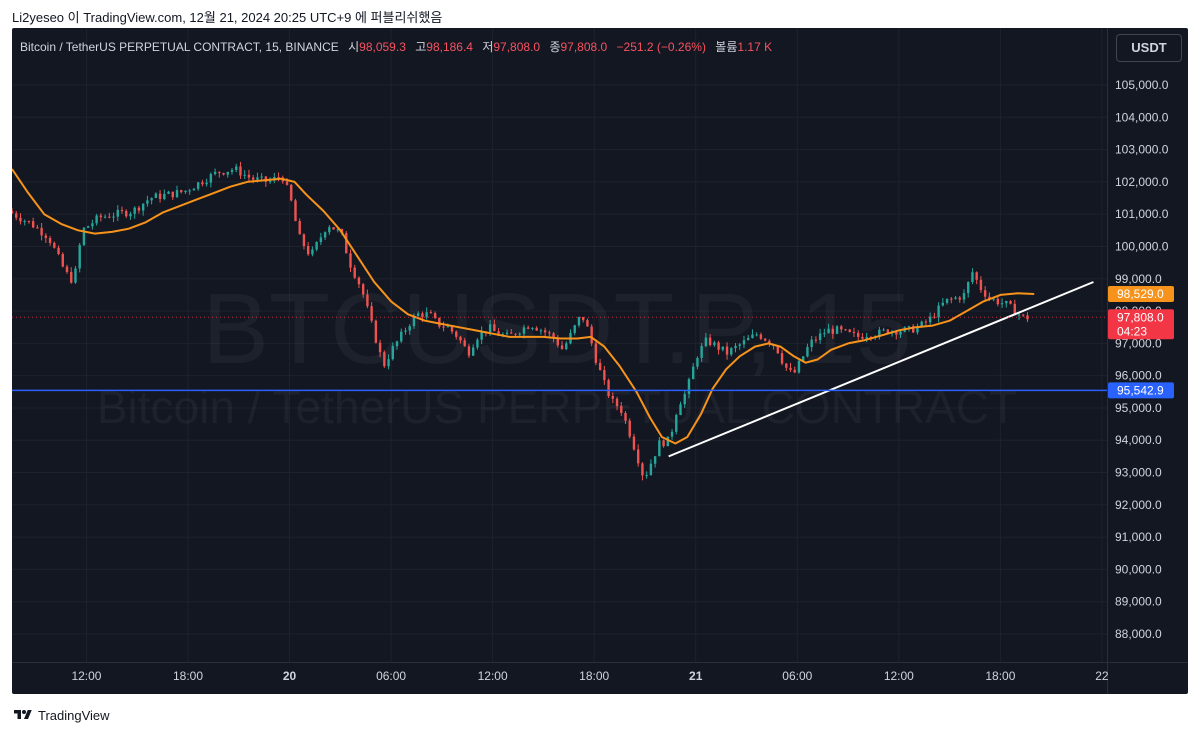 The image size is (1200, 732). What do you see at coordinates (1141, 390) in the screenshot?
I see `price-label: 95,542.9` at bounding box center [1141, 390].